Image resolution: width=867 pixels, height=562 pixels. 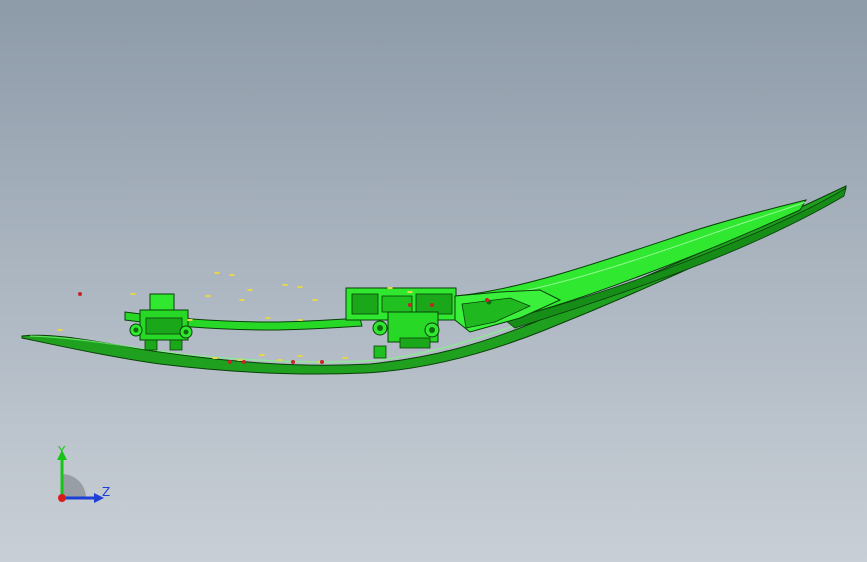 I want to click on y-axis-label: Y, so click(x=61, y=451).